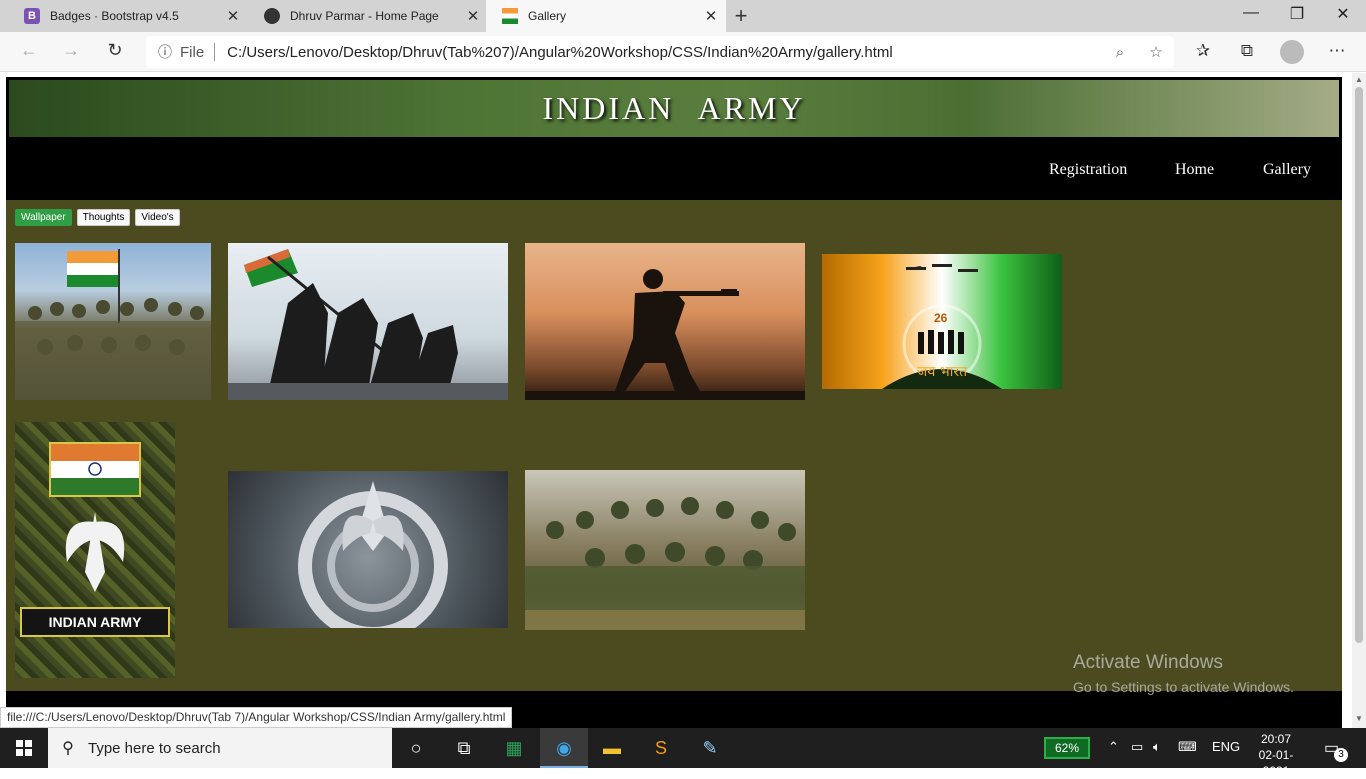  What do you see at coordinates (547, 16) in the screenshot?
I see `tab-label: Gallery` at bounding box center [547, 16].